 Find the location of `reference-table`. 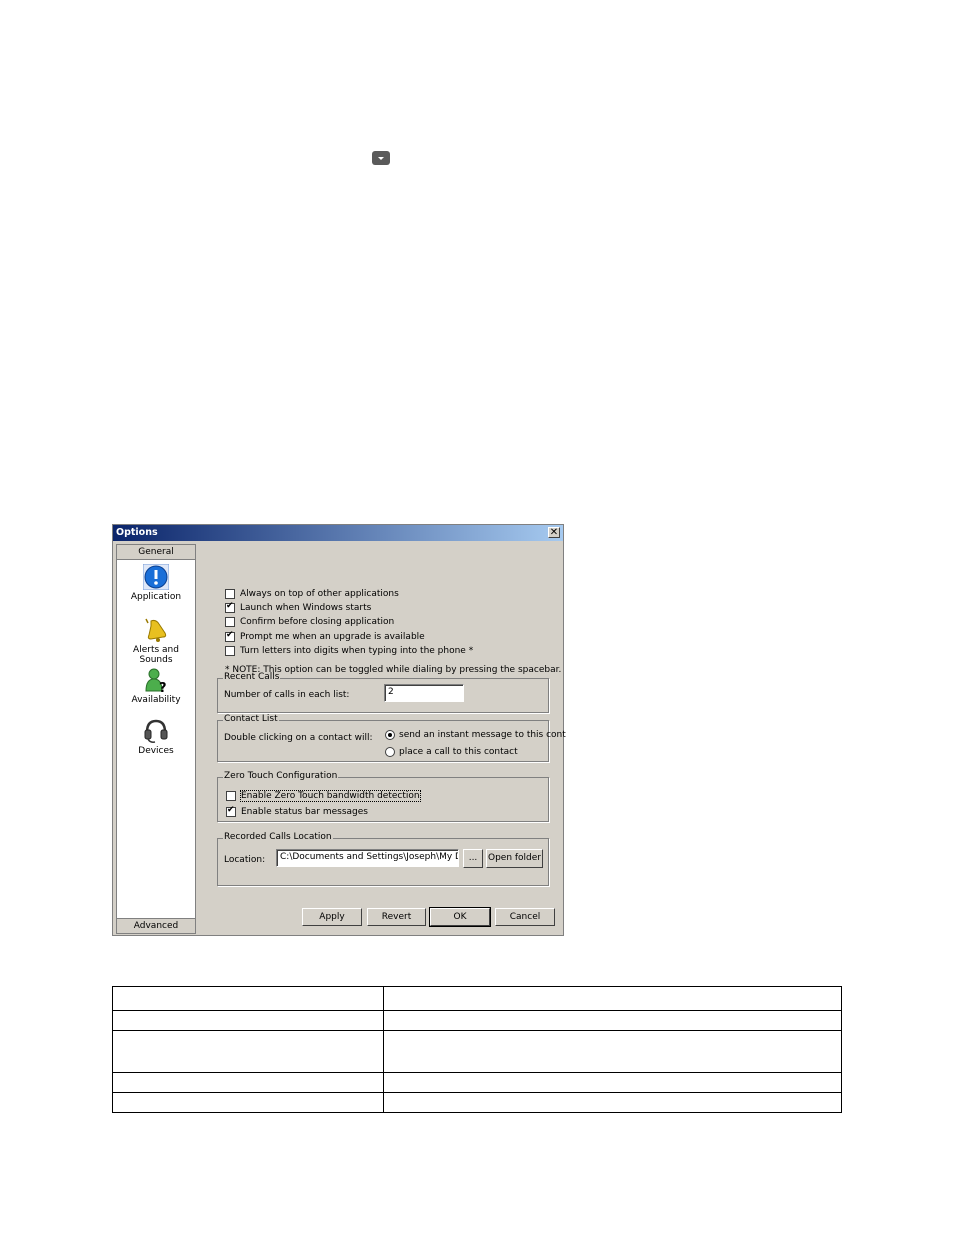

reference-table is located at coordinates (477, 1049).